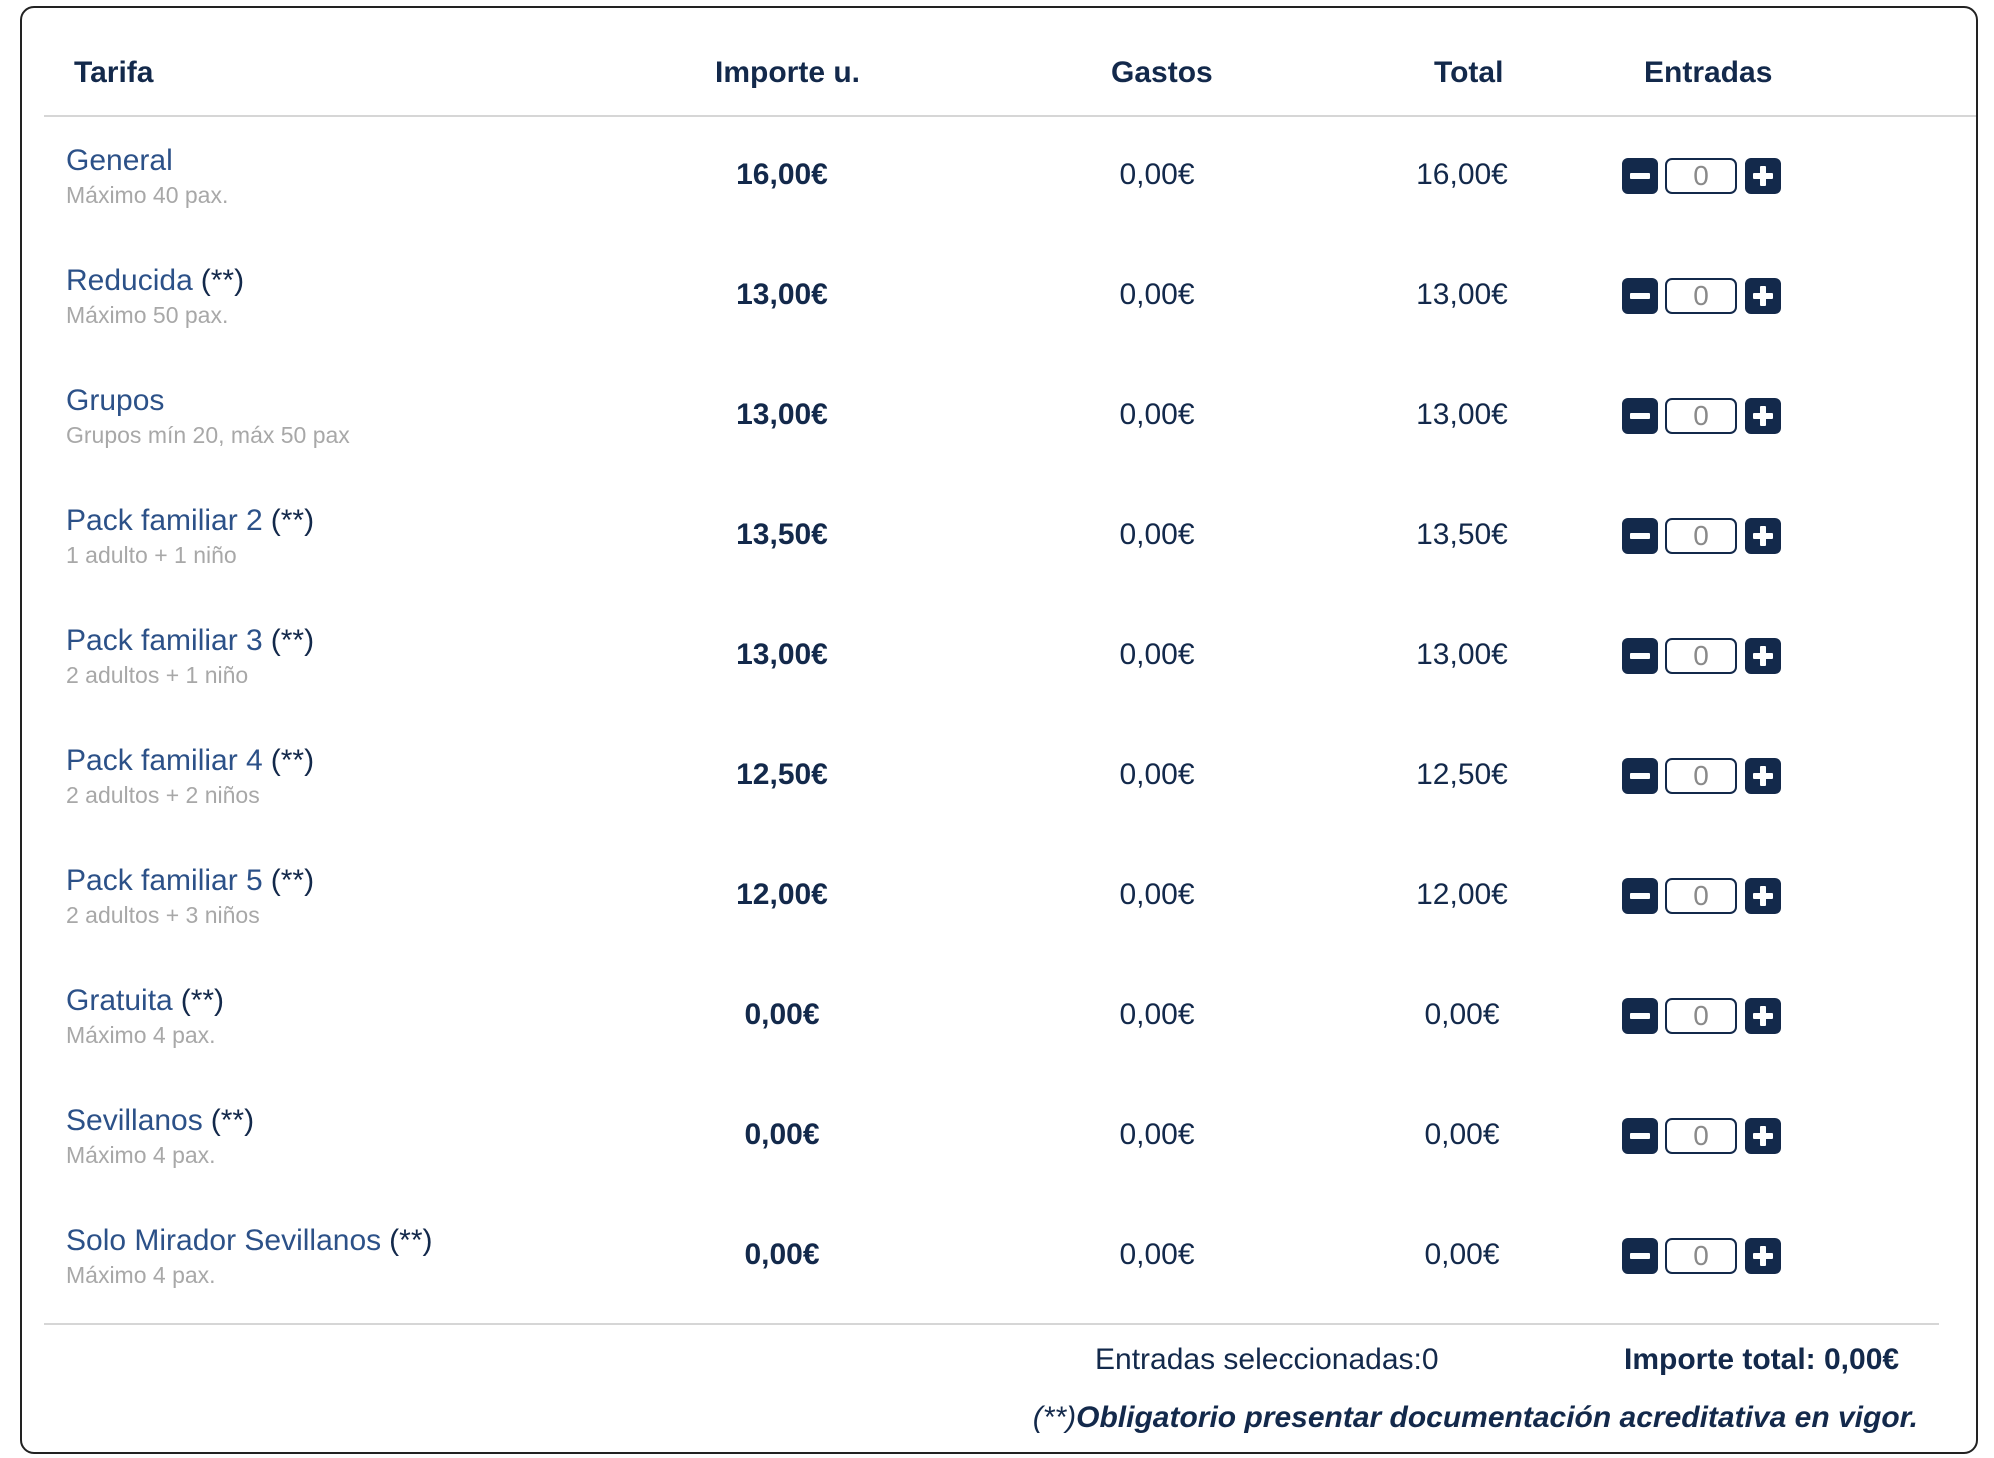  Describe the element at coordinates (1462, 894) in the screenshot. I see `fare-total: 12,00€` at that location.